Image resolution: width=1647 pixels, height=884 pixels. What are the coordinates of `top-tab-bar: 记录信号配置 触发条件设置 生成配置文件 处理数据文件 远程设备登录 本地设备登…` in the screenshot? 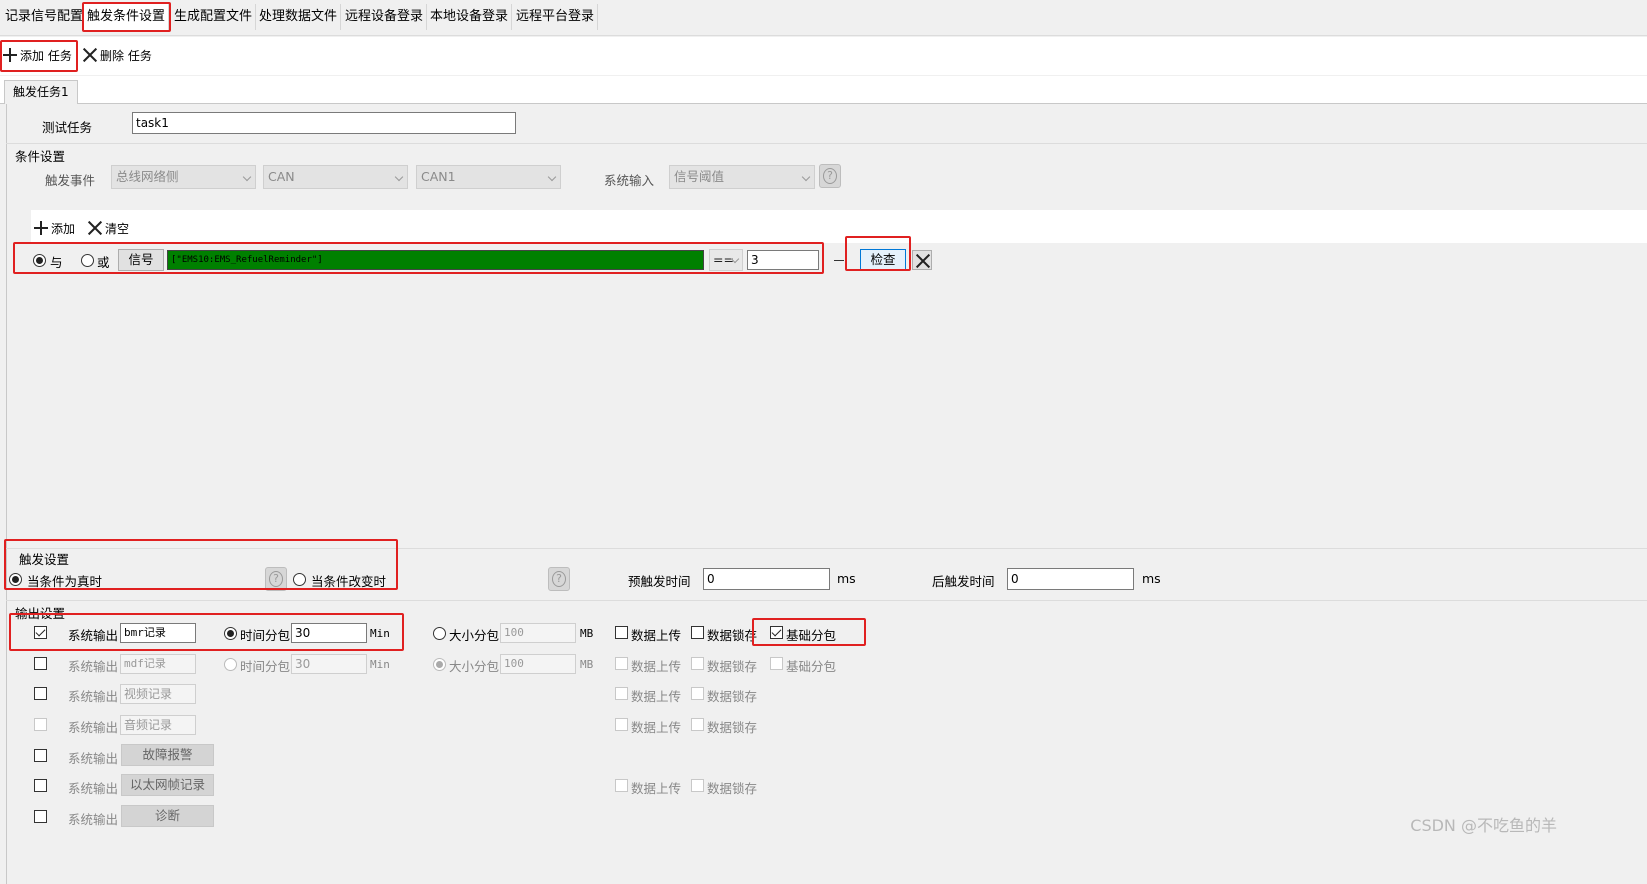 It's located at (823, 18).